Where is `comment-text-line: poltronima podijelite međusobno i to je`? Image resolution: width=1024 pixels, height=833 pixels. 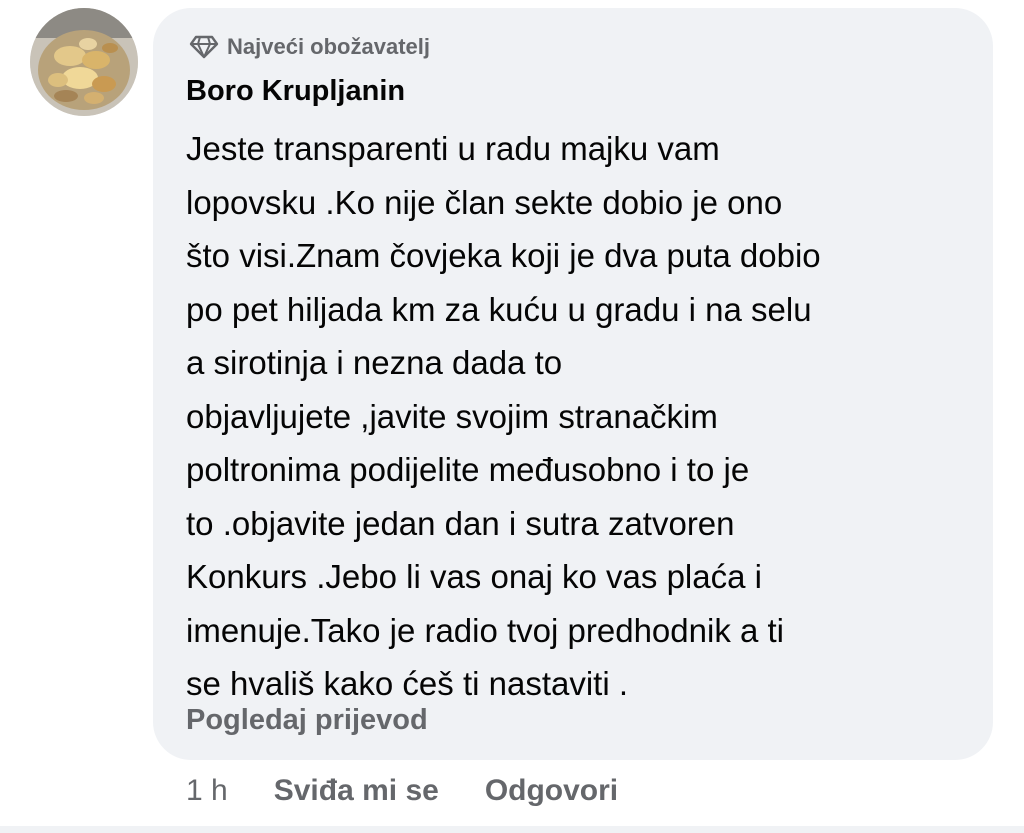 comment-text-line: poltronima podijelite međusobno i to je is located at coordinates (468, 469).